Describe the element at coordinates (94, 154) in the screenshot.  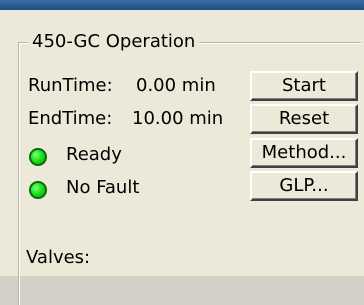
I see `ready-status-label: Ready` at that location.